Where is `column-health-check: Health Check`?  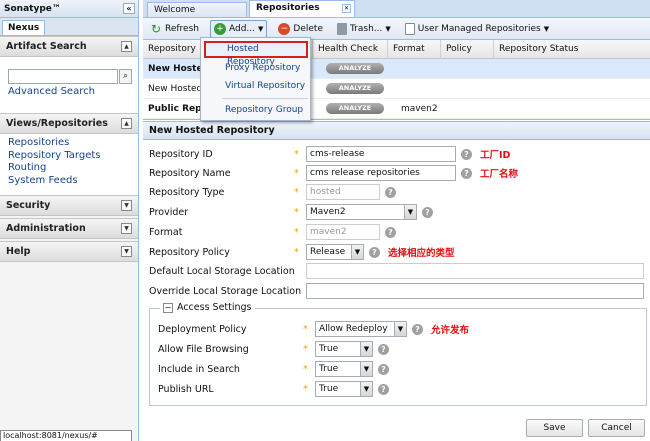 column-health-check: Health Check is located at coordinates (350, 49).